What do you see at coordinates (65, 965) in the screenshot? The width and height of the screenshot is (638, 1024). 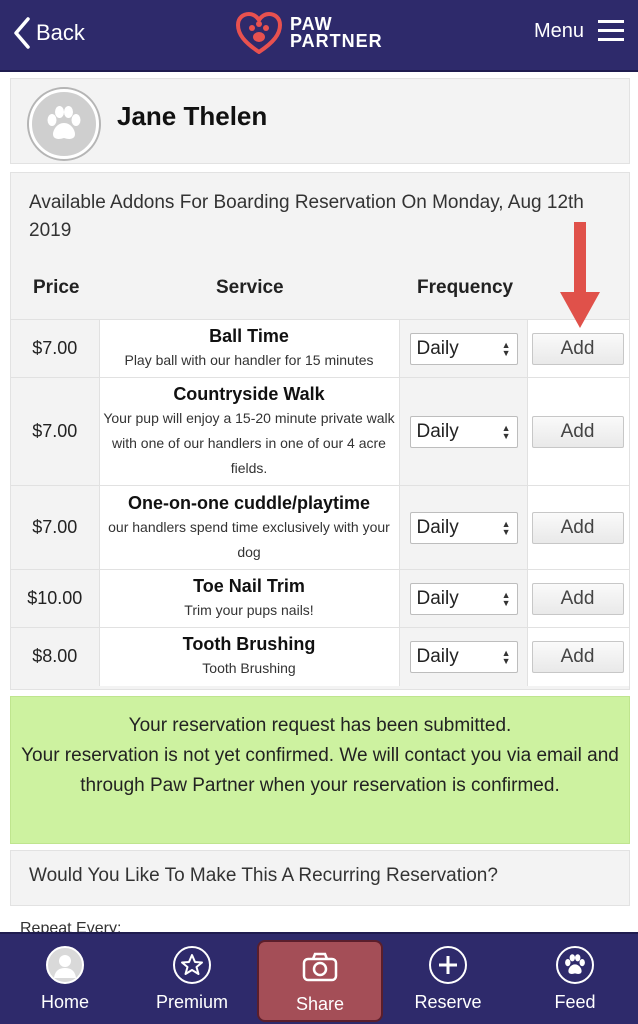 I see `avatar-icon` at bounding box center [65, 965].